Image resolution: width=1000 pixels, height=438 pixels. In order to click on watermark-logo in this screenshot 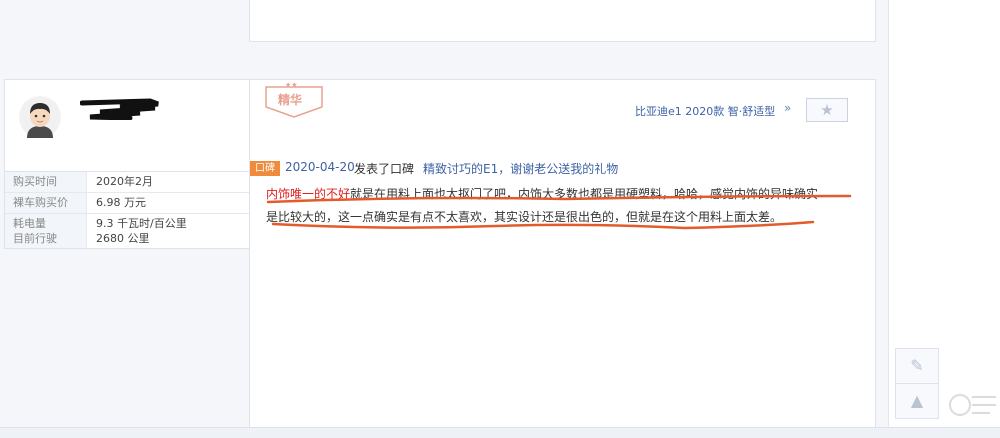, I will do `click(972, 405)`.